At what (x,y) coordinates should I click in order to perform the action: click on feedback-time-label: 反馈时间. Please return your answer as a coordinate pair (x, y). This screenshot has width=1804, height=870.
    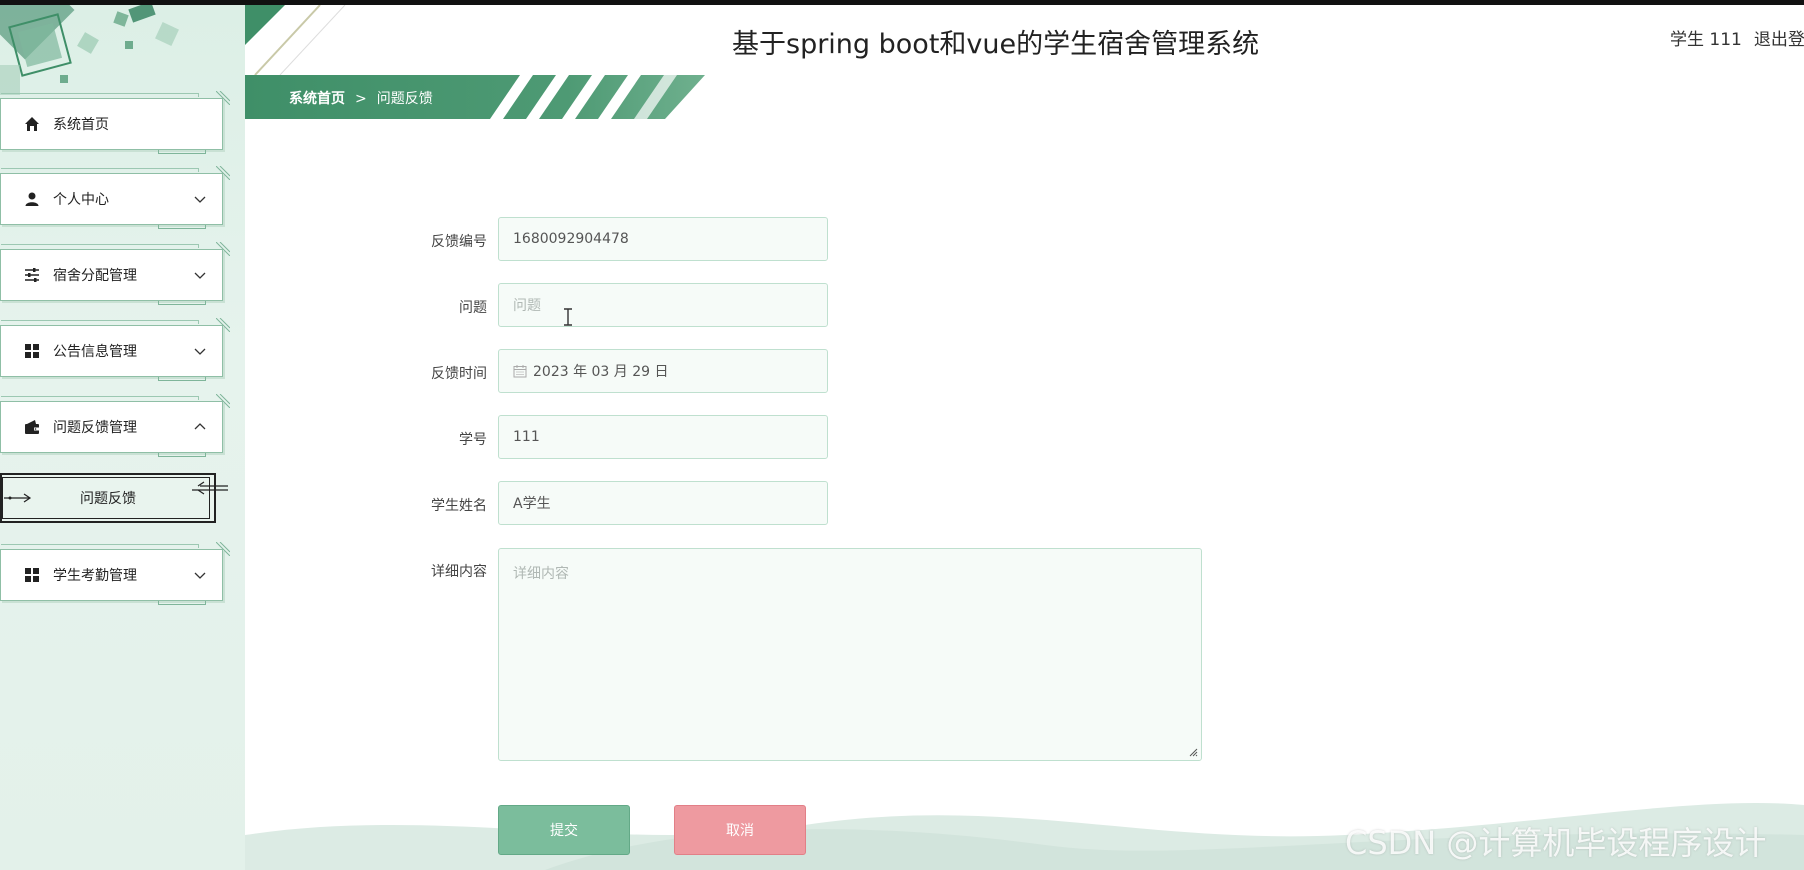
    Looking at the image, I should click on (459, 374).